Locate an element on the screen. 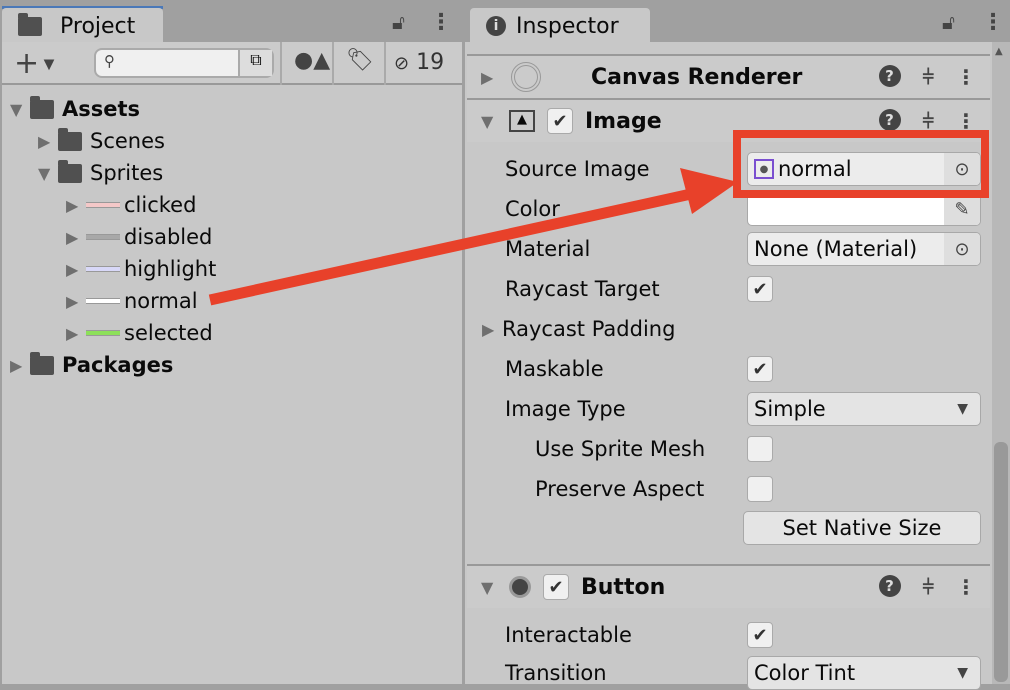  arrow-head is located at coordinates (709, 191).